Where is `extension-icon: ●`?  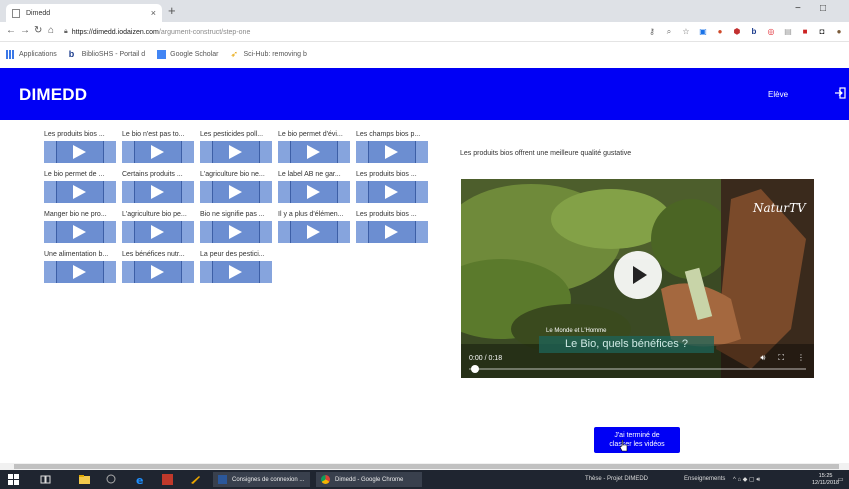
extension-icon: ● is located at coordinates (720, 32).